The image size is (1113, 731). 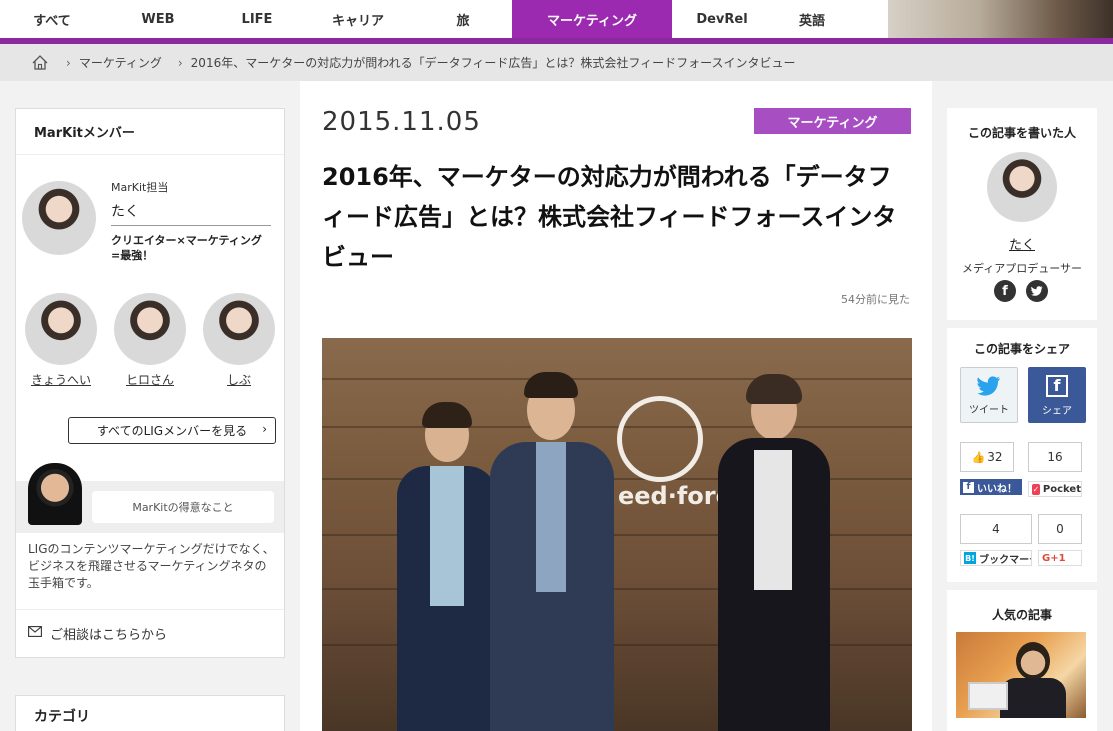 What do you see at coordinates (991, 487) in the screenshot?
I see `like-button: f いいね！` at bounding box center [991, 487].